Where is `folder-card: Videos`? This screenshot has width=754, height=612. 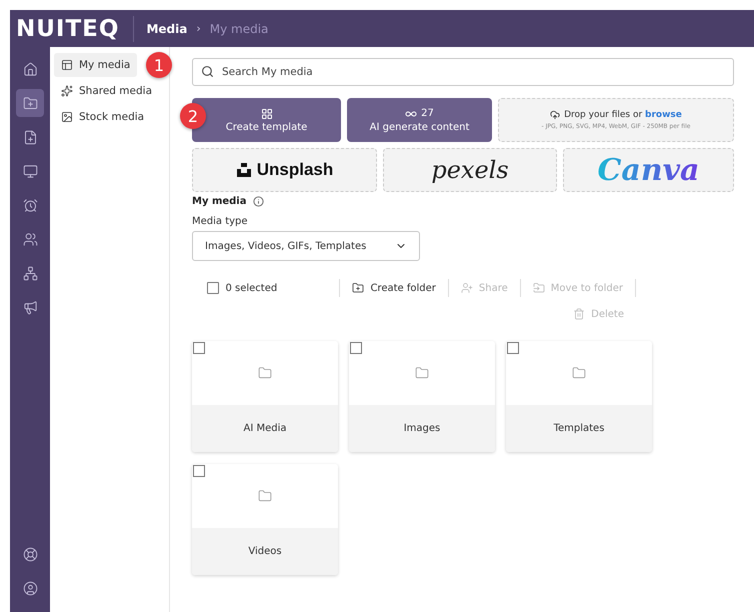 folder-card: Videos is located at coordinates (265, 519).